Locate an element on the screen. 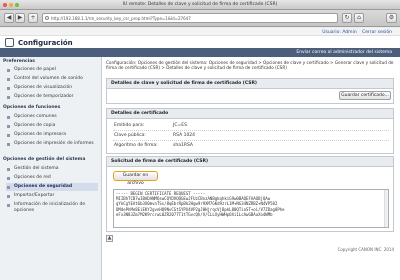  sidebar-item-timer: Opciones de temporizador is located at coordinates (52, 97).